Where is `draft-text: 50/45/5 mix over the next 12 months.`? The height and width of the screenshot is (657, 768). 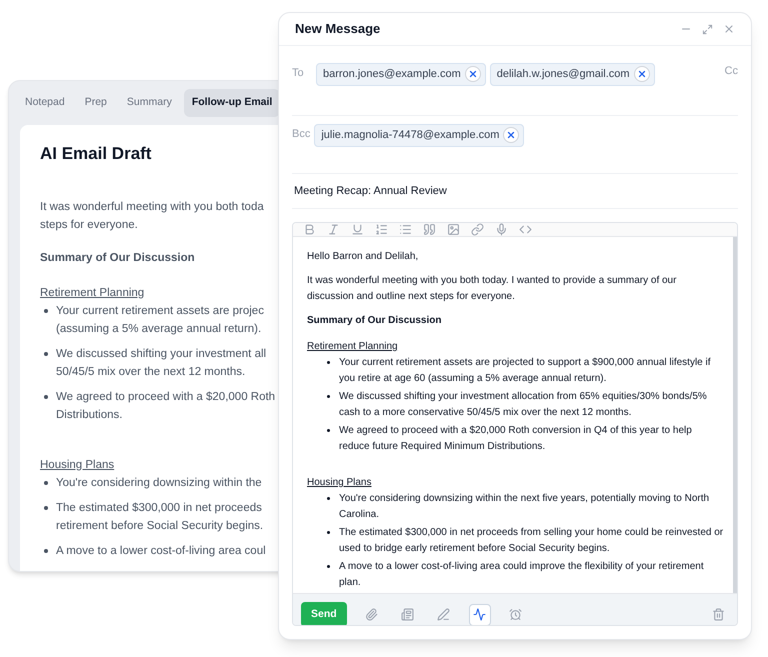
draft-text: 50/45/5 mix over the next 12 months. is located at coordinates (151, 372).